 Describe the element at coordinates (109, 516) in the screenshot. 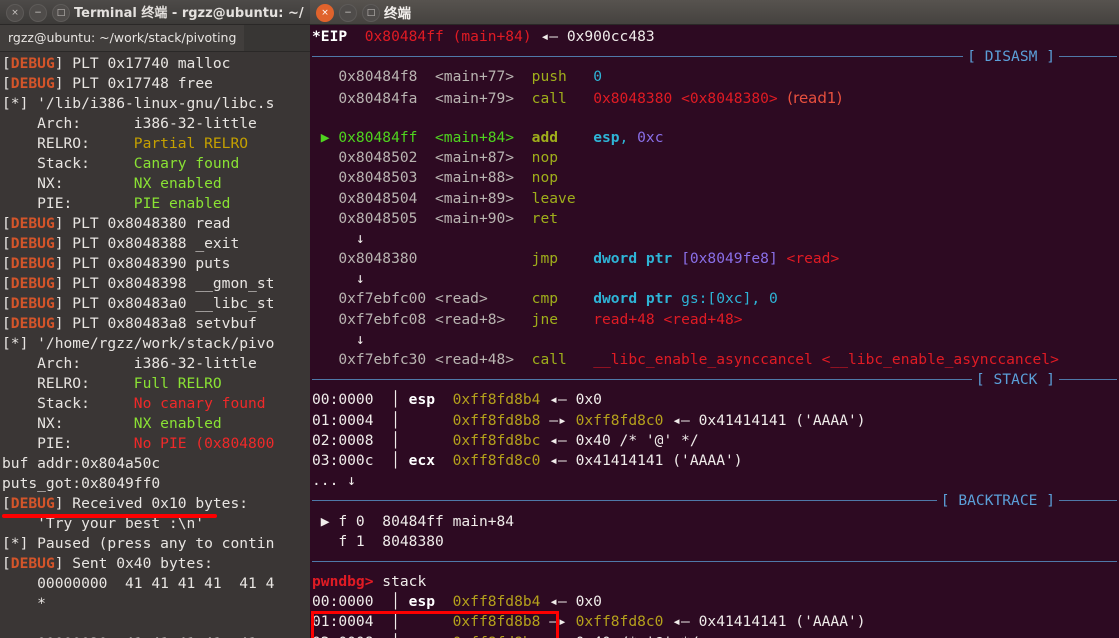

I see `red-underline-annotation` at that location.